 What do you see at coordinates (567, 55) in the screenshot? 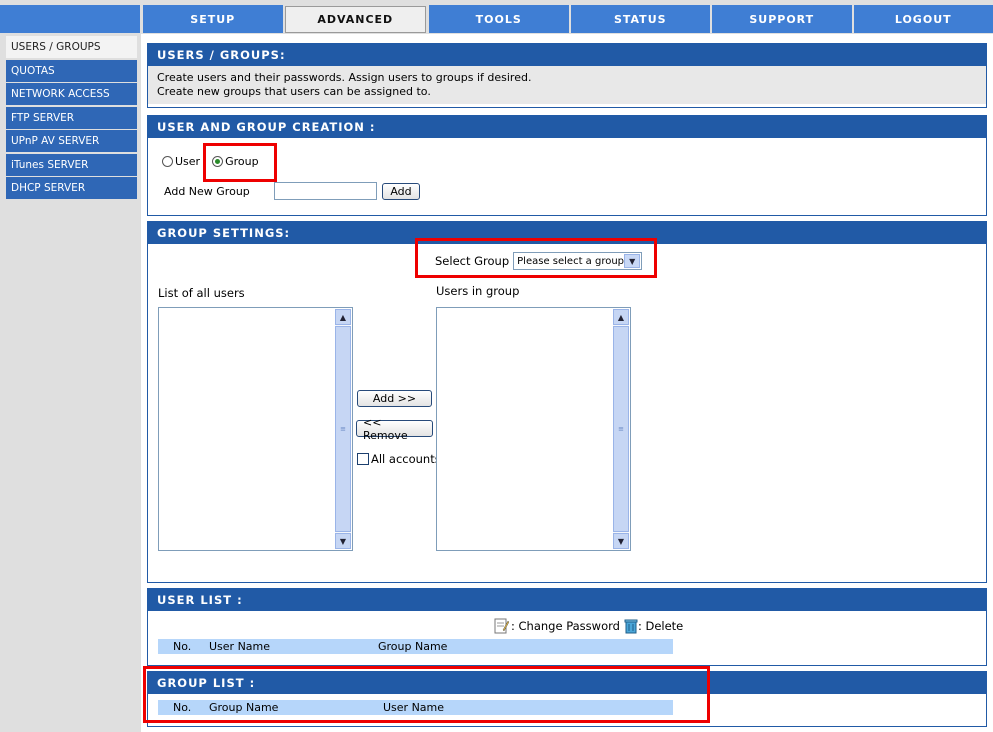
I see `intro-title: USERS / GROUPS:` at bounding box center [567, 55].